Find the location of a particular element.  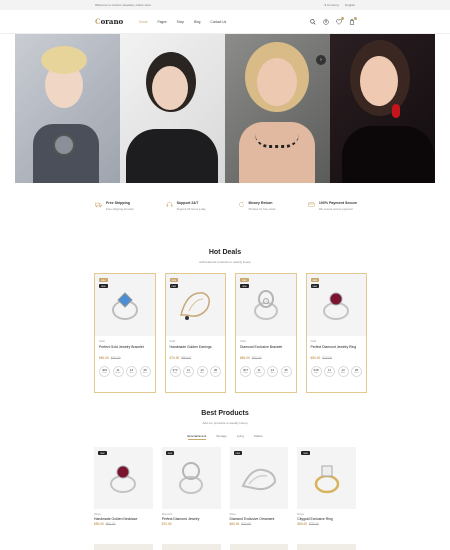

product-name: Perfect Diamond Jewelry is located at coordinates (191, 519).